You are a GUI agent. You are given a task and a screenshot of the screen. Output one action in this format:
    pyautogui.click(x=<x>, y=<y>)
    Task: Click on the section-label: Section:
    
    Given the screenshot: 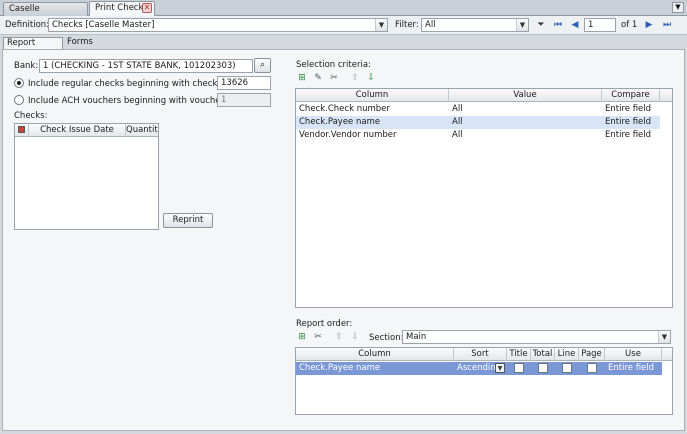 What is the action you would take?
    pyautogui.click(x=386, y=338)
    